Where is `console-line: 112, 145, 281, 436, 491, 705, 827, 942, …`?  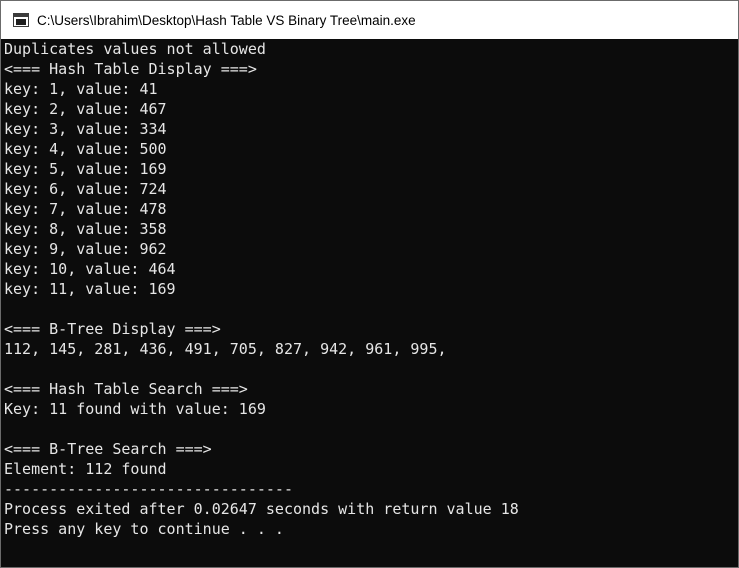 console-line: 112, 145, 281, 436, 491, 705, 827, 942, … is located at coordinates (225, 349).